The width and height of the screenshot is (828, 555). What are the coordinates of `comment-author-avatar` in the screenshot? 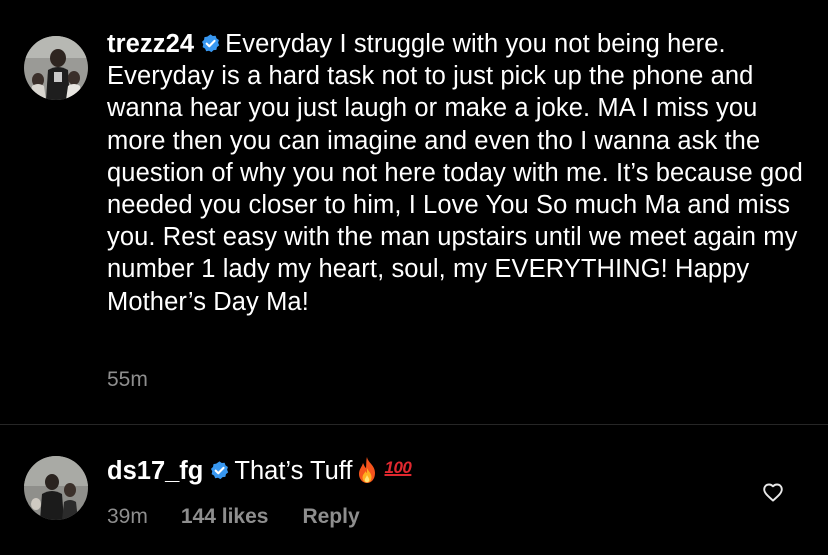 It's located at (56, 488).